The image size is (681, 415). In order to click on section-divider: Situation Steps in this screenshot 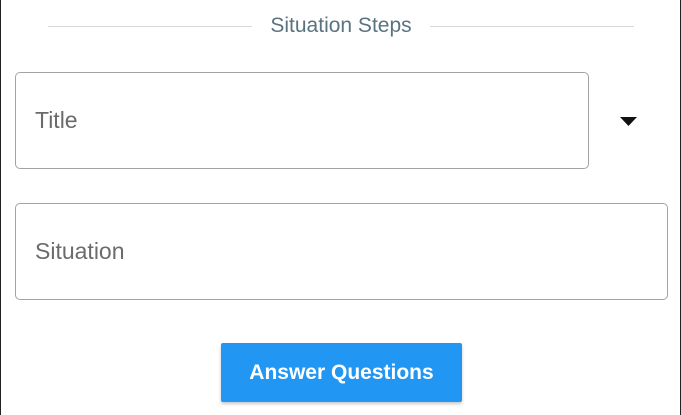, I will do `click(341, 26)`.